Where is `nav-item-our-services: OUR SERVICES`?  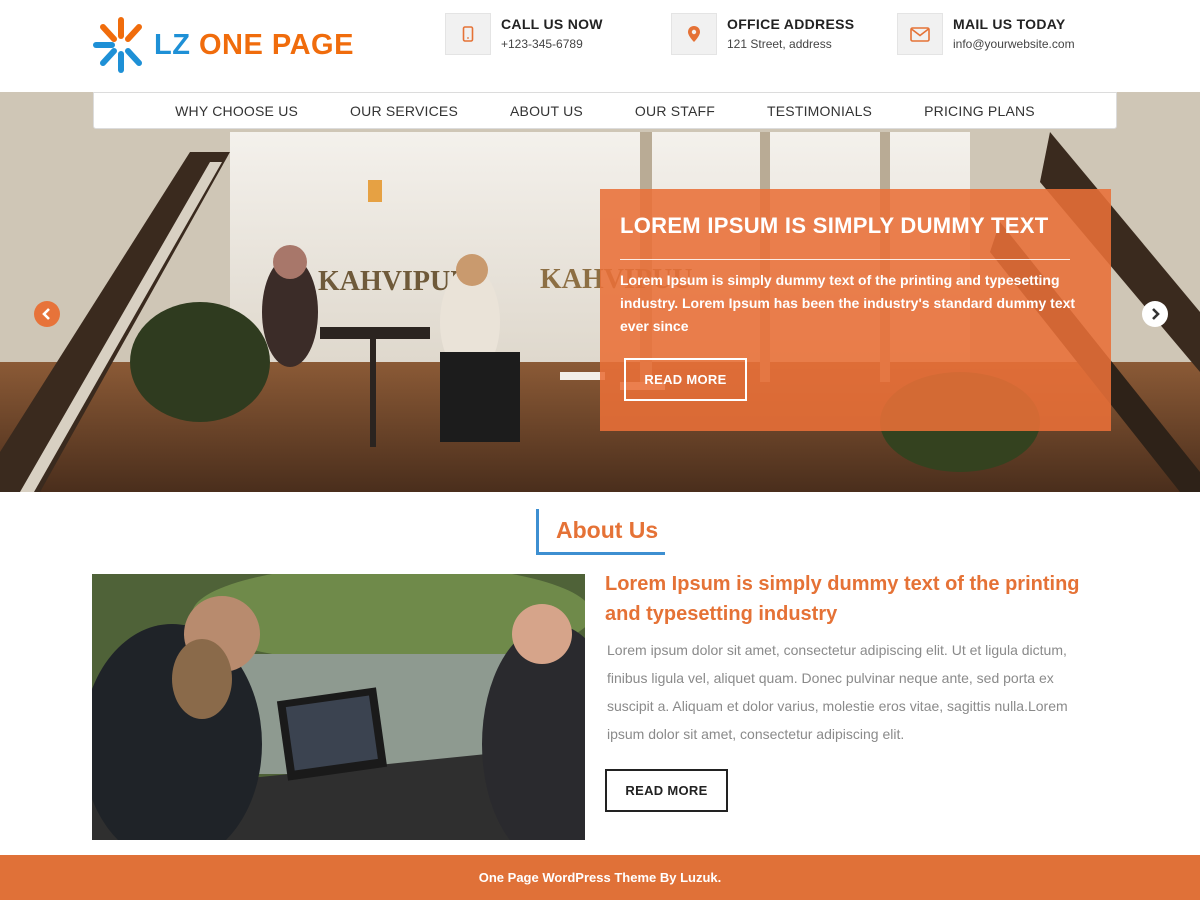 nav-item-our-services: OUR SERVICES is located at coordinates (404, 111).